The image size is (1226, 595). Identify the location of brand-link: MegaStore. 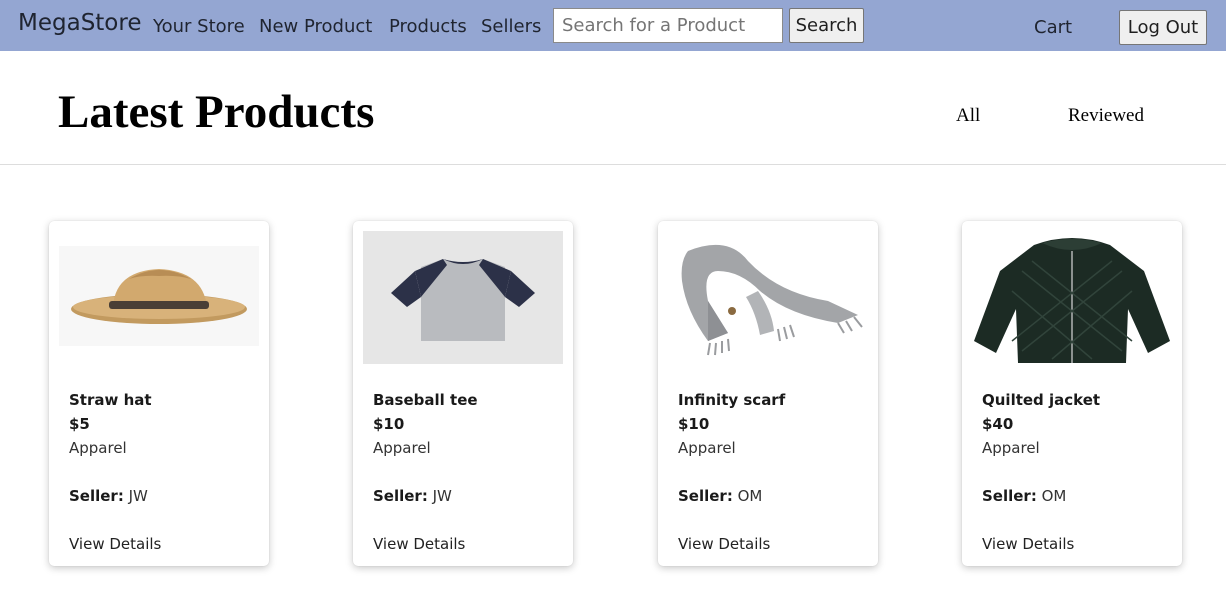
(79, 23).